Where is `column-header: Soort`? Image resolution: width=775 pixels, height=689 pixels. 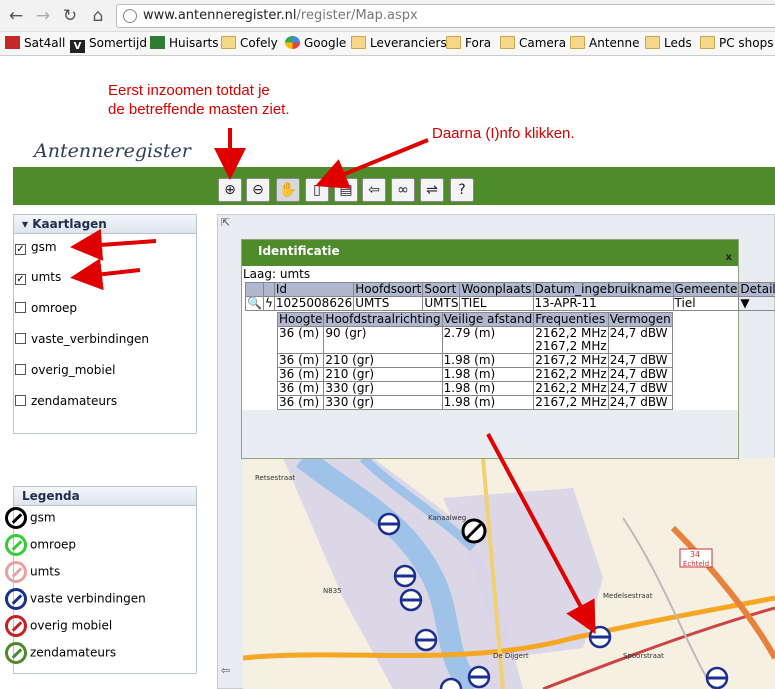 column-header: Soort is located at coordinates (441, 289).